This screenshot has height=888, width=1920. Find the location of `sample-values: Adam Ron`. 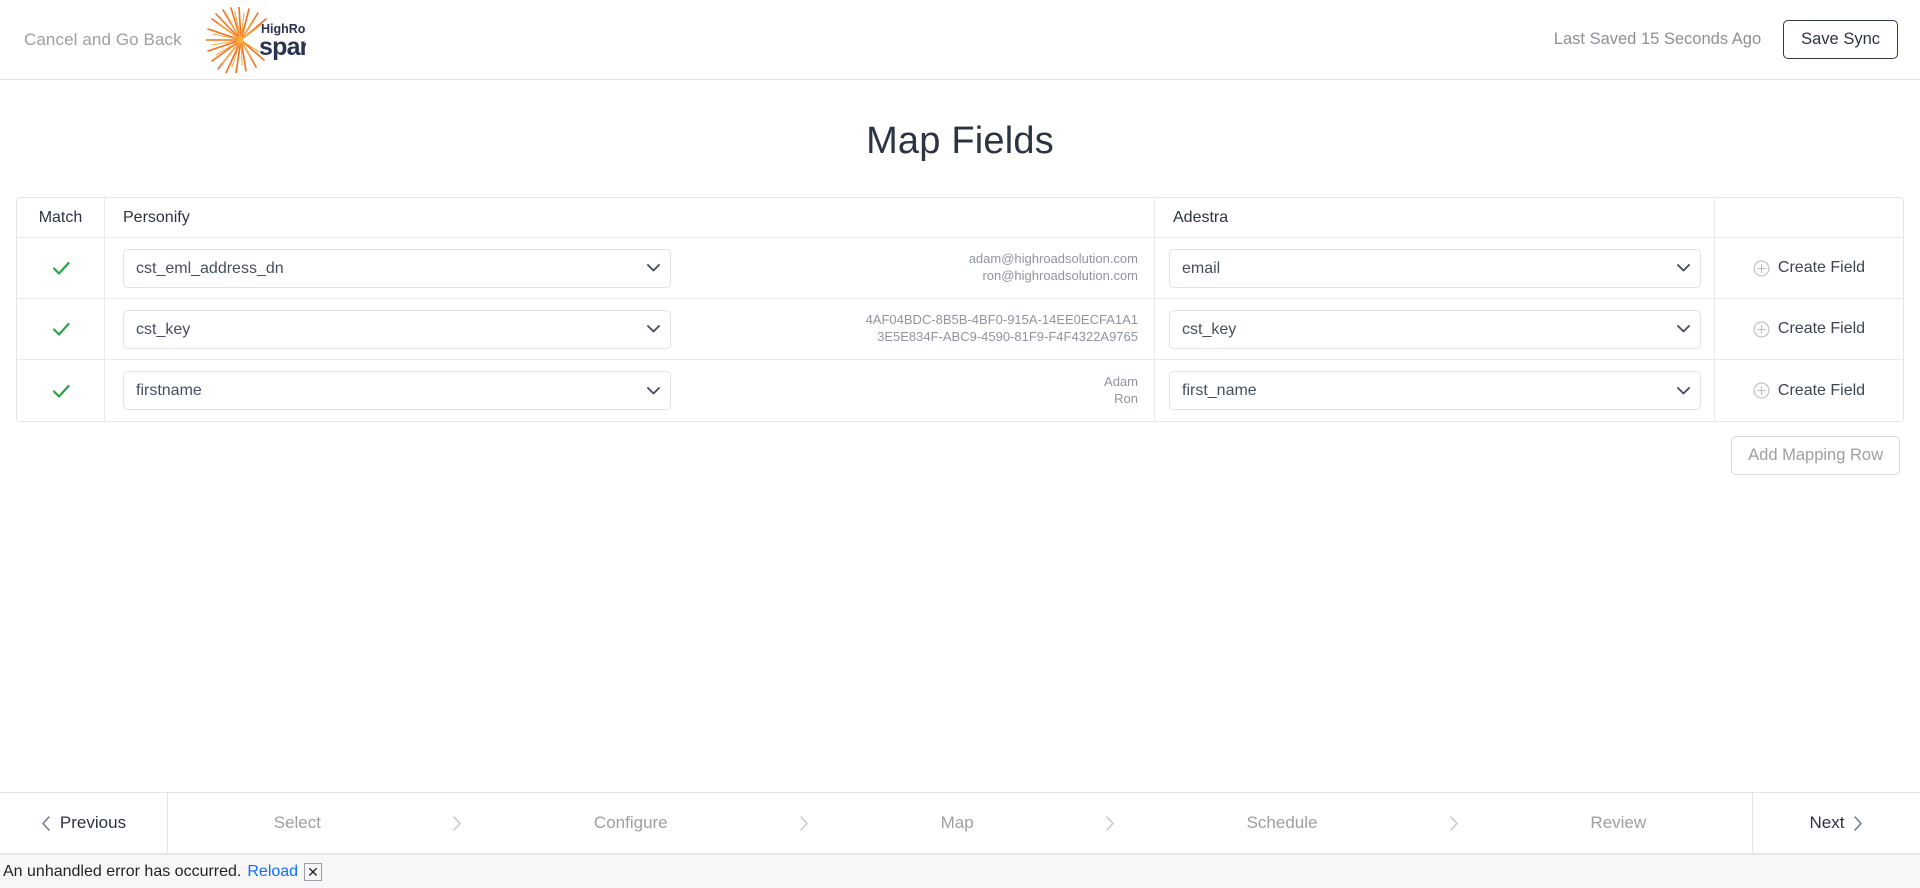

sample-values: Adam Ron is located at coordinates (1129, 390).